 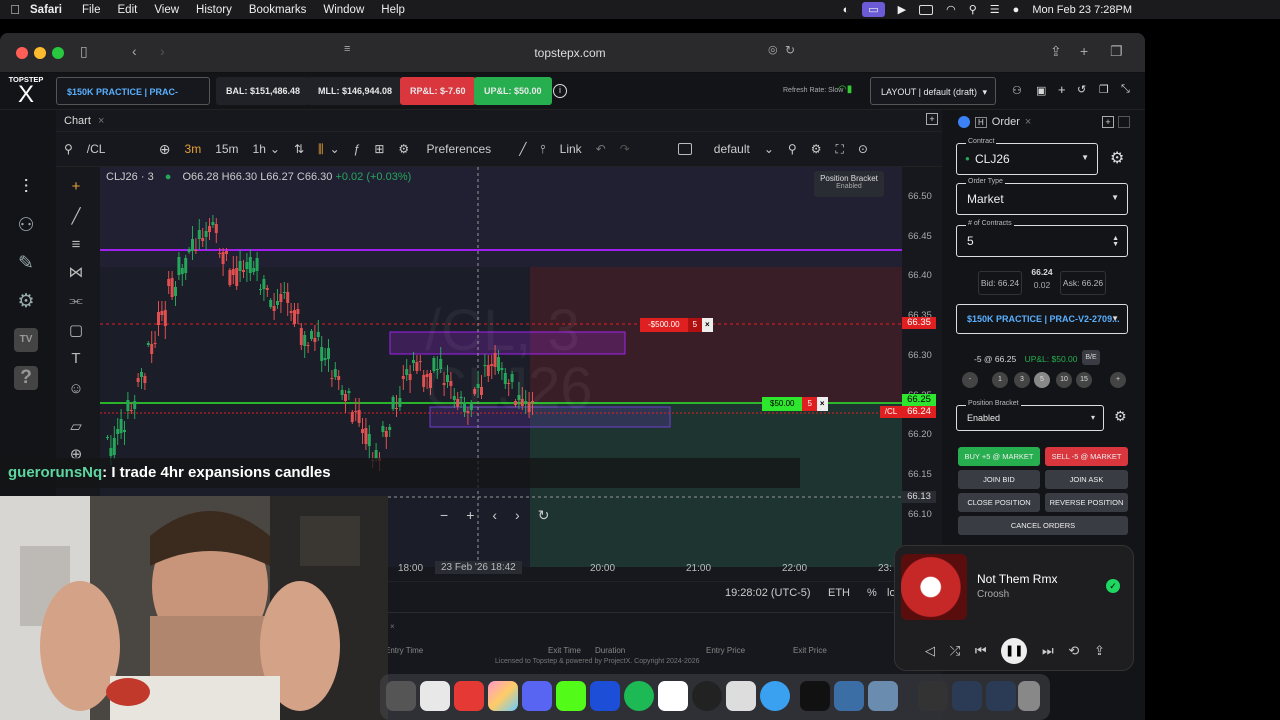 What do you see at coordinates (673, 696) in the screenshot?
I see `capcut-icon` at bounding box center [673, 696].